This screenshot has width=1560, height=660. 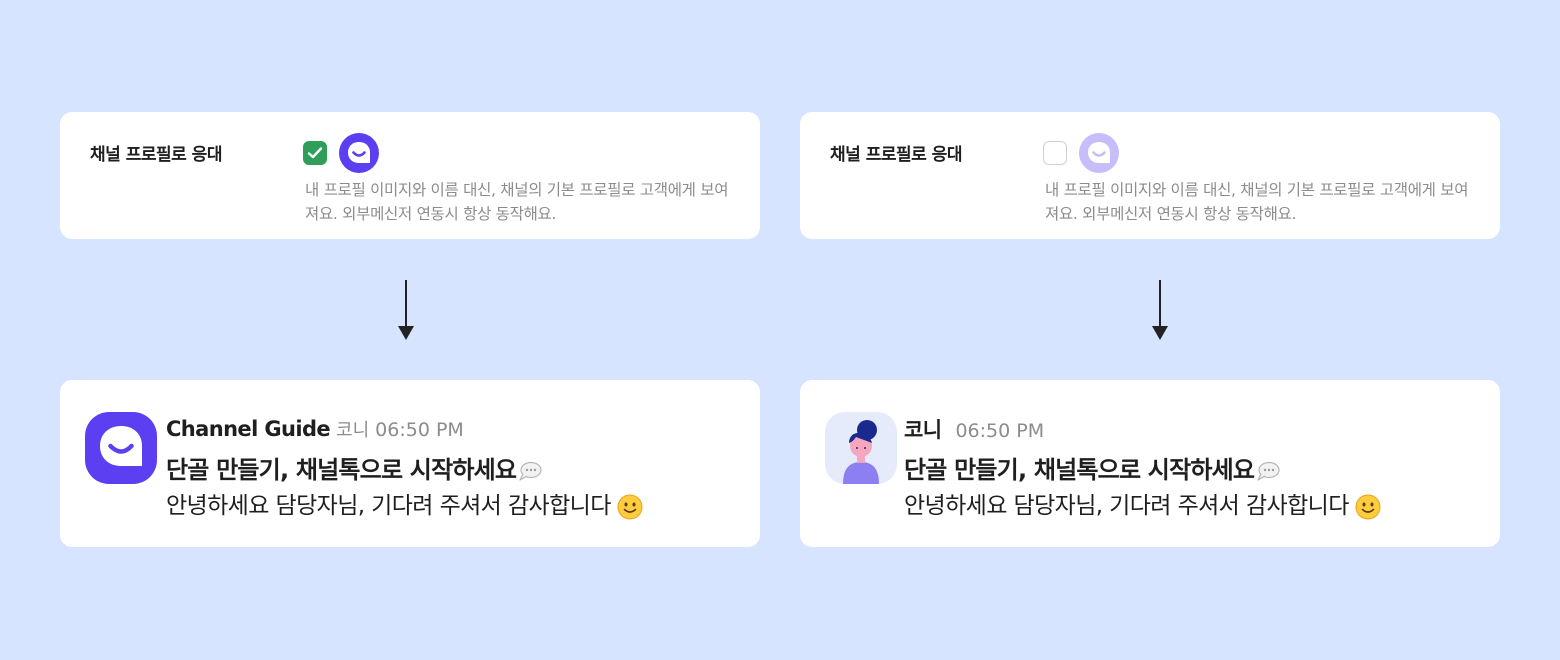 What do you see at coordinates (861, 448) in the screenshot?
I see `person-avatar-icon` at bounding box center [861, 448].